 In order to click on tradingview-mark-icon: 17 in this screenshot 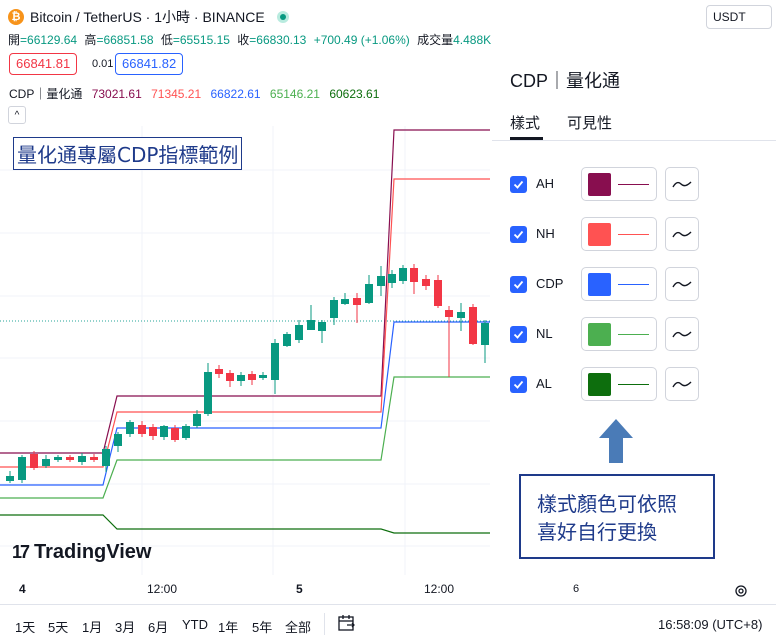, I will do `click(21, 552)`.